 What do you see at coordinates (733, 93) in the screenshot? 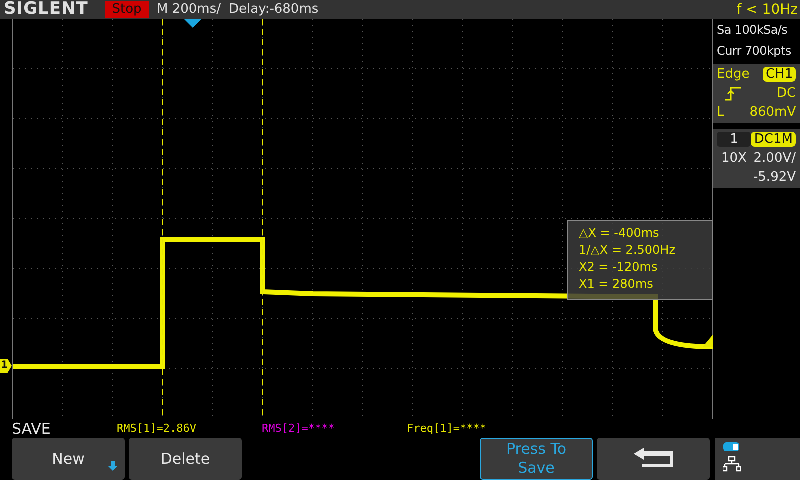
I see `rising-edge-icon` at bounding box center [733, 93].